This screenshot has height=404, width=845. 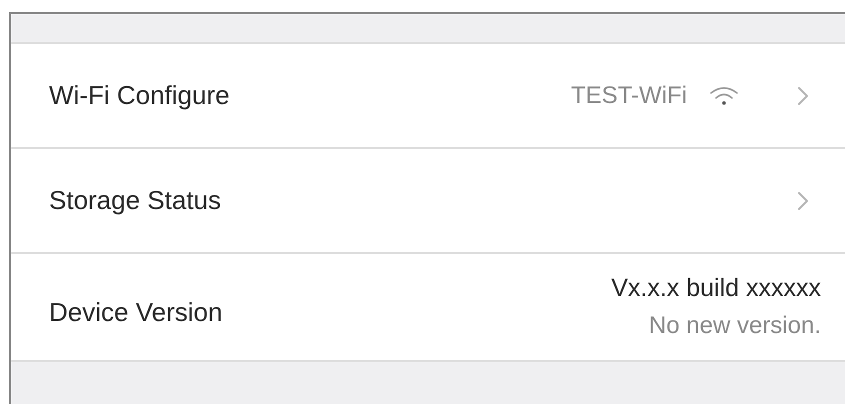 I want to click on setting-label: Storage Status, so click(x=135, y=200).